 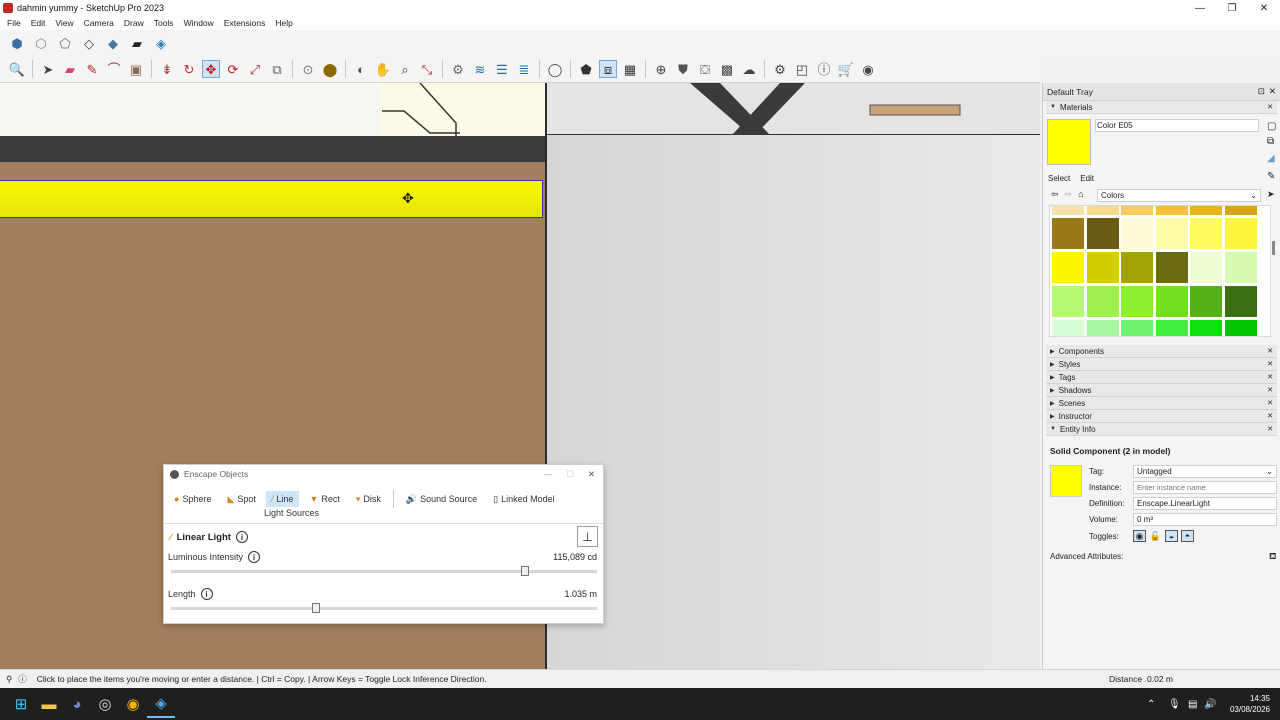 What do you see at coordinates (1055, 194) in the screenshot?
I see `back-arrow-icon: ⇦` at bounding box center [1055, 194].